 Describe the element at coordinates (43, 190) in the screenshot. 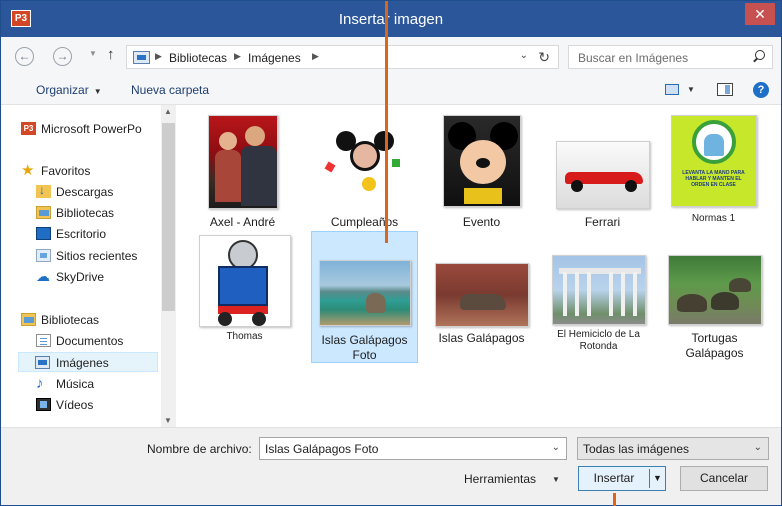

I see `downloads-folder-icon` at that location.